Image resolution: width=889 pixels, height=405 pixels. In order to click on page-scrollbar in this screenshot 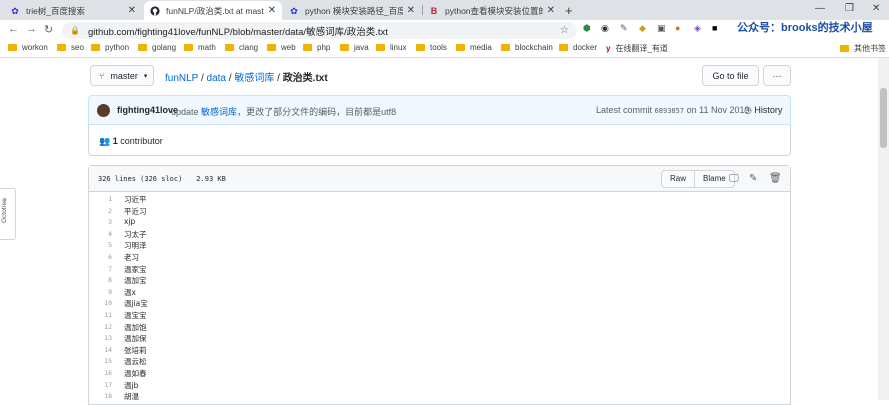, I will do `click(883, 229)`.